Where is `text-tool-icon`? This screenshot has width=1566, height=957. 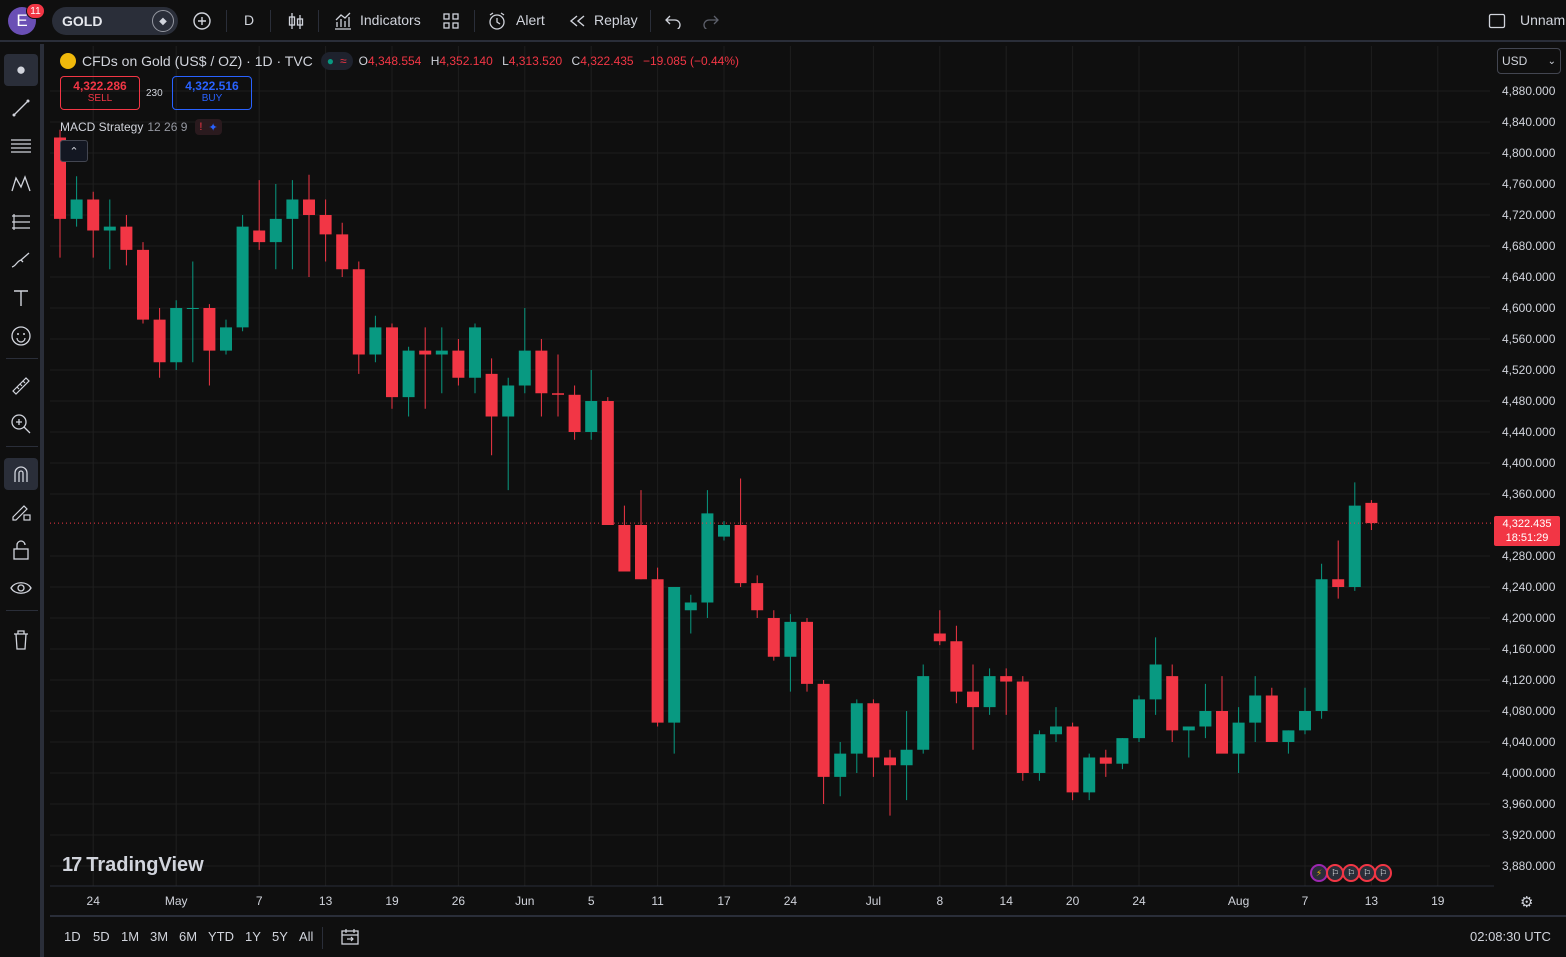 text-tool-icon is located at coordinates (21, 298).